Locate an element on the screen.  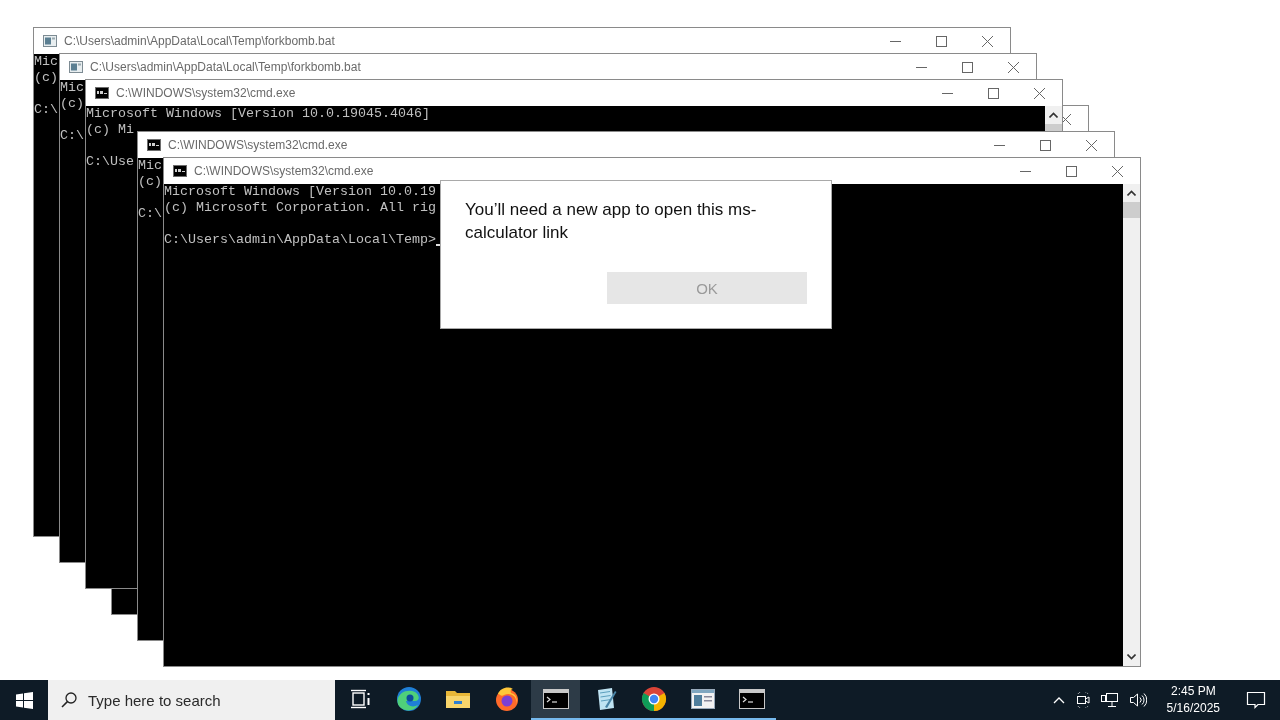
flame-globe-icon is located at coordinates (506, 699).